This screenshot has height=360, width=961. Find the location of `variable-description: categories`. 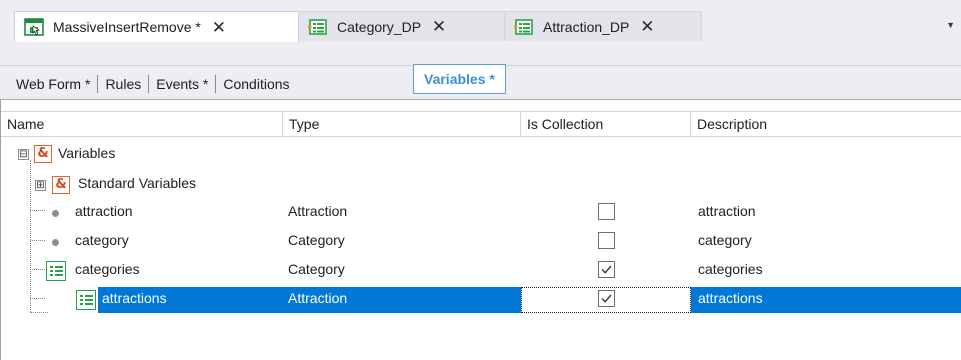

variable-description: categories is located at coordinates (730, 269).